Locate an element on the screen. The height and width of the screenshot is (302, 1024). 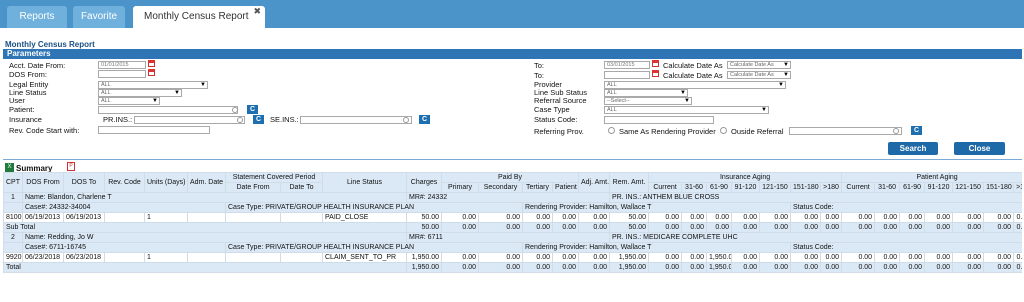
referring-provider-input is located at coordinates (845, 131).